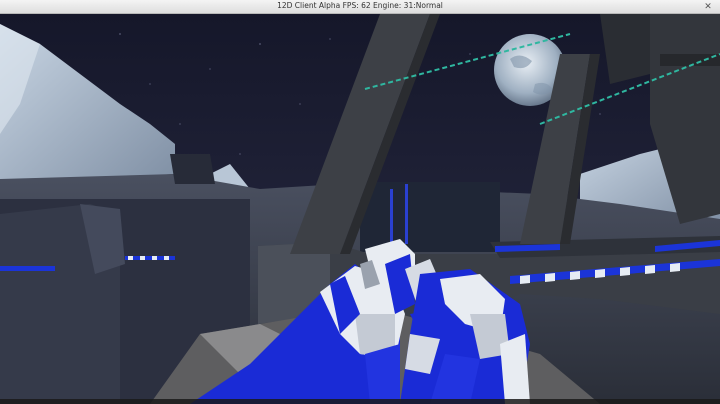 The width and height of the screenshot is (720, 404). What do you see at coordinates (708, 7) in the screenshot?
I see `close-icon: ✕` at bounding box center [708, 7].